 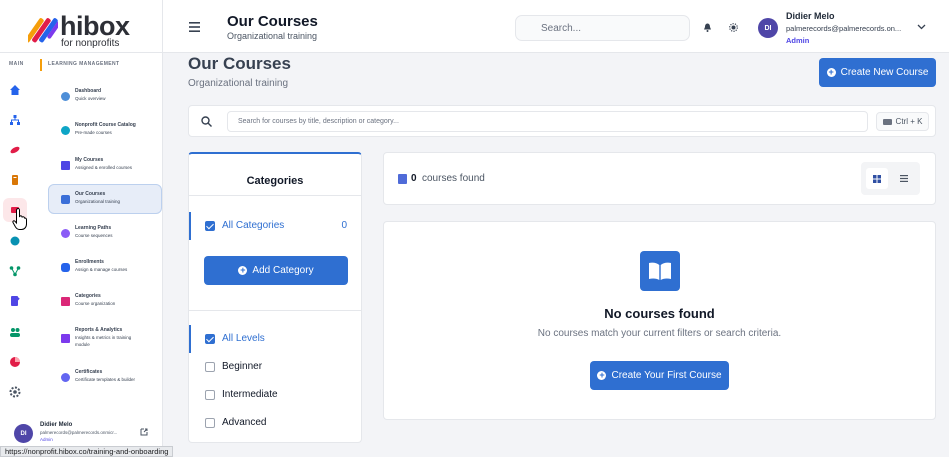 I want to click on create-new-course-button: + Create New Course, so click(x=877, y=72).